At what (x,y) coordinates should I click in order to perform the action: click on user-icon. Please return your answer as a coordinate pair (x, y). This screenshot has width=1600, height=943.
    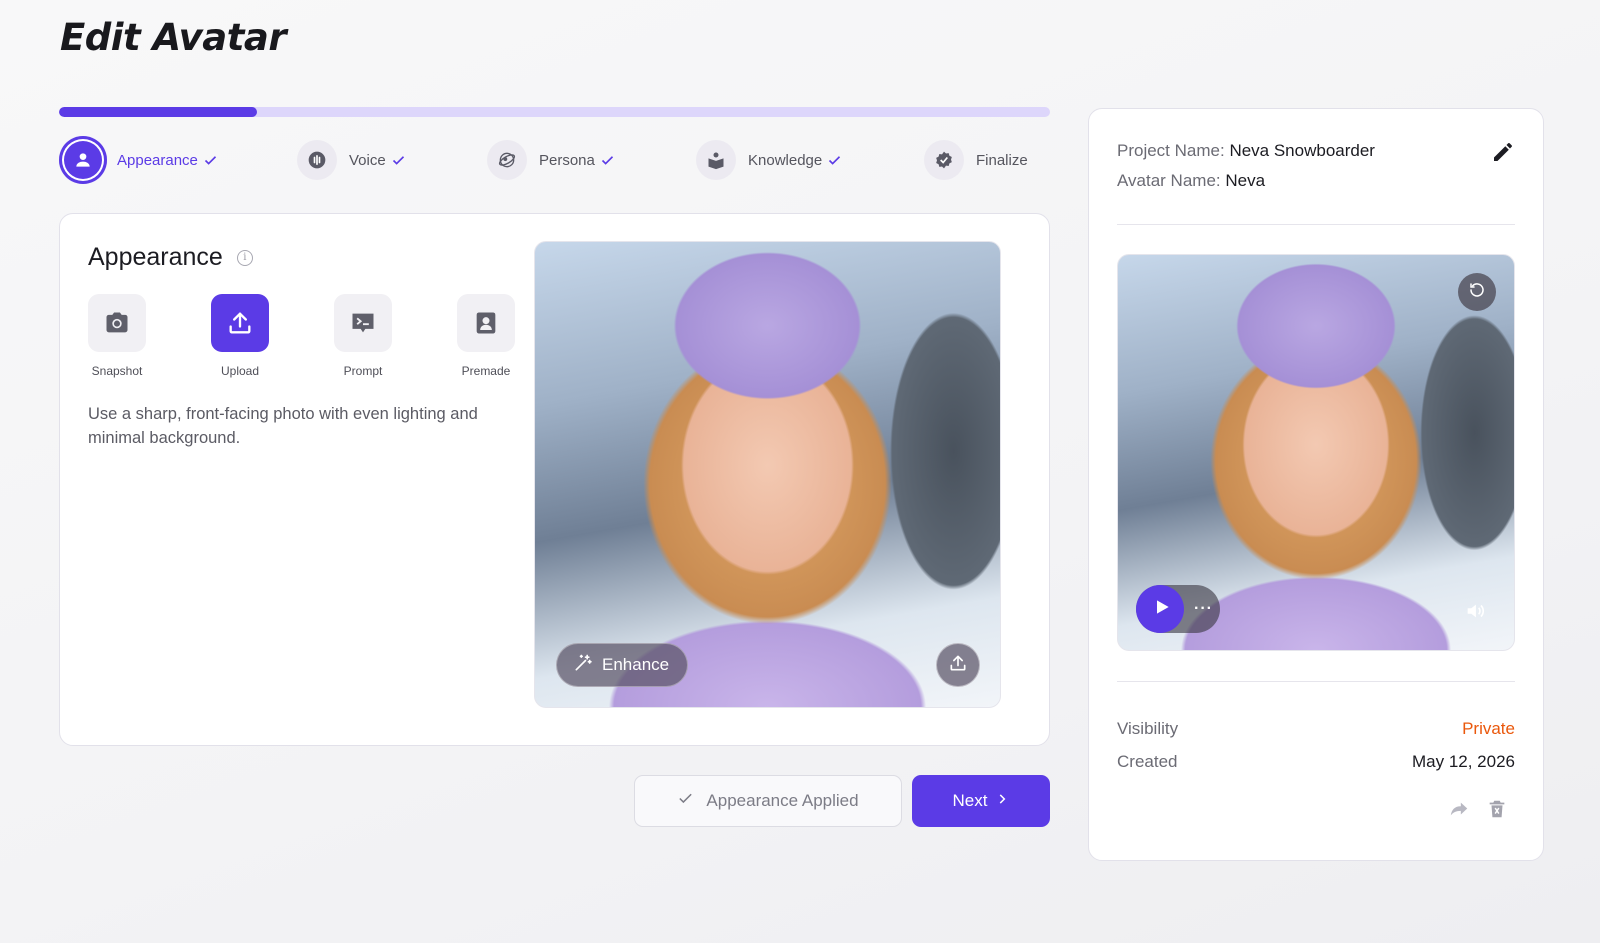
    Looking at the image, I should click on (83, 160).